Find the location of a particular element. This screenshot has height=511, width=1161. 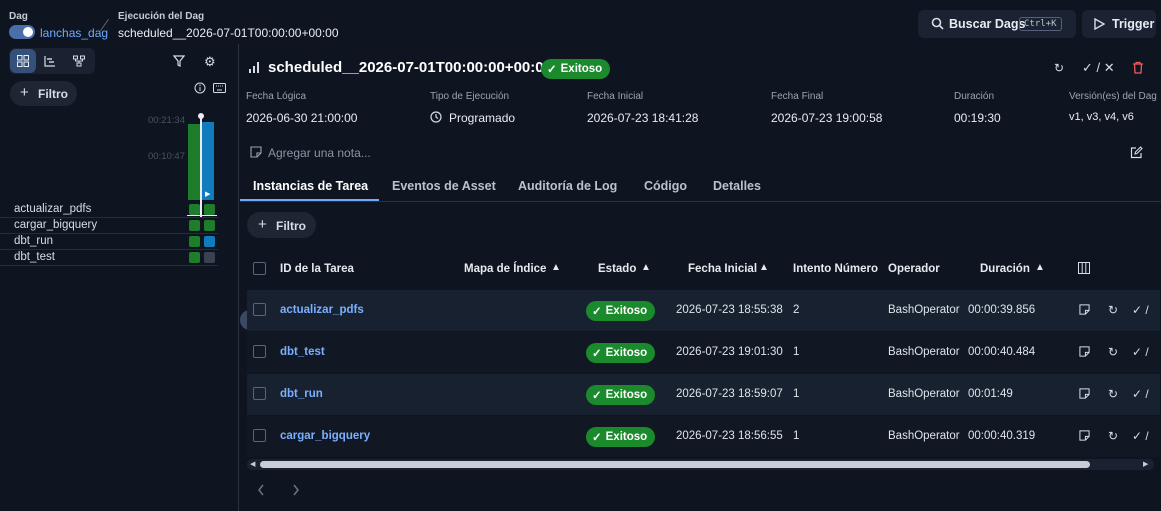

edit-note-icon is located at coordinates (1136, 152).